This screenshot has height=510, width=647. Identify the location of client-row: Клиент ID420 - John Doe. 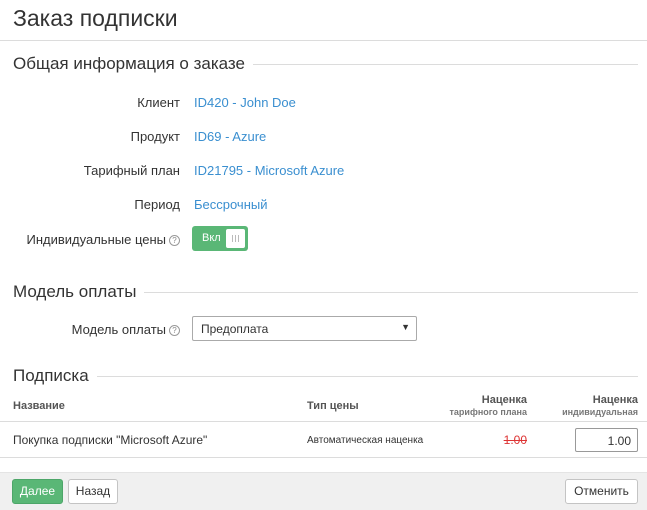
(323, 103).